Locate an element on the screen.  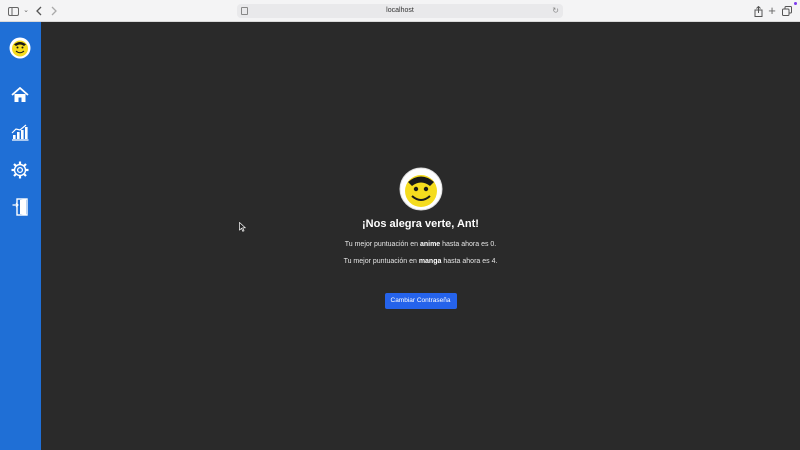
forward-arrow-icon is located at coordinates (54, 11).